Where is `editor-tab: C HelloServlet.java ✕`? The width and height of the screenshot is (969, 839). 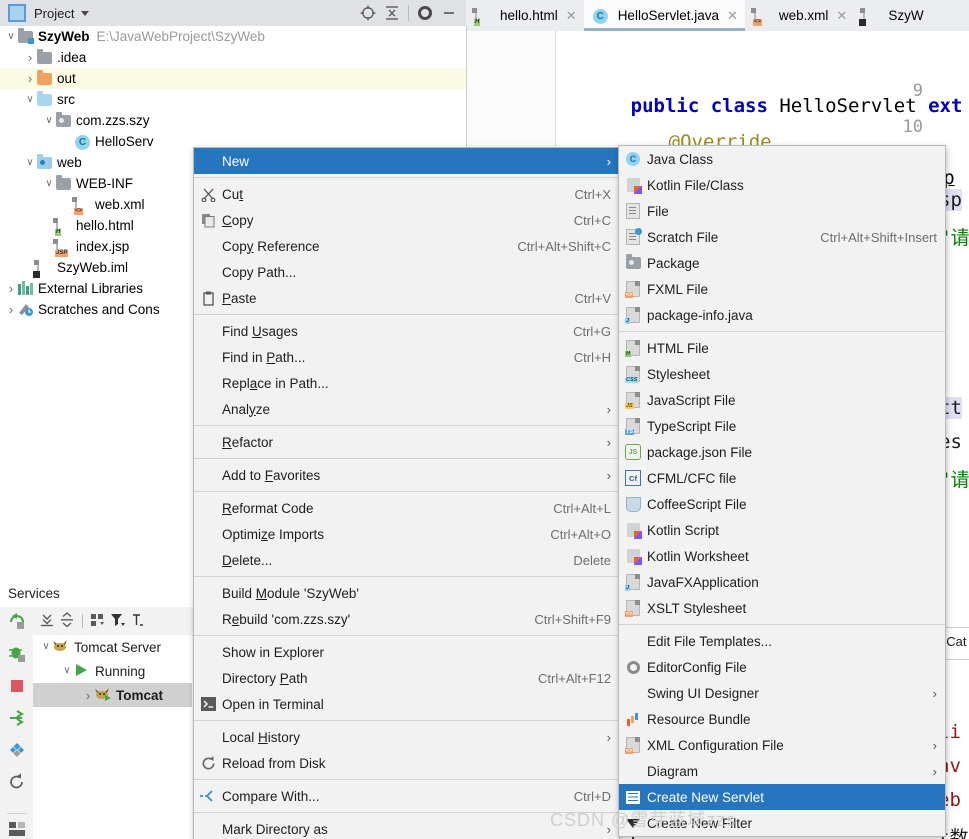 editor-tab: C HelloServlet.java ✕ is located at coordinates (664, 15).